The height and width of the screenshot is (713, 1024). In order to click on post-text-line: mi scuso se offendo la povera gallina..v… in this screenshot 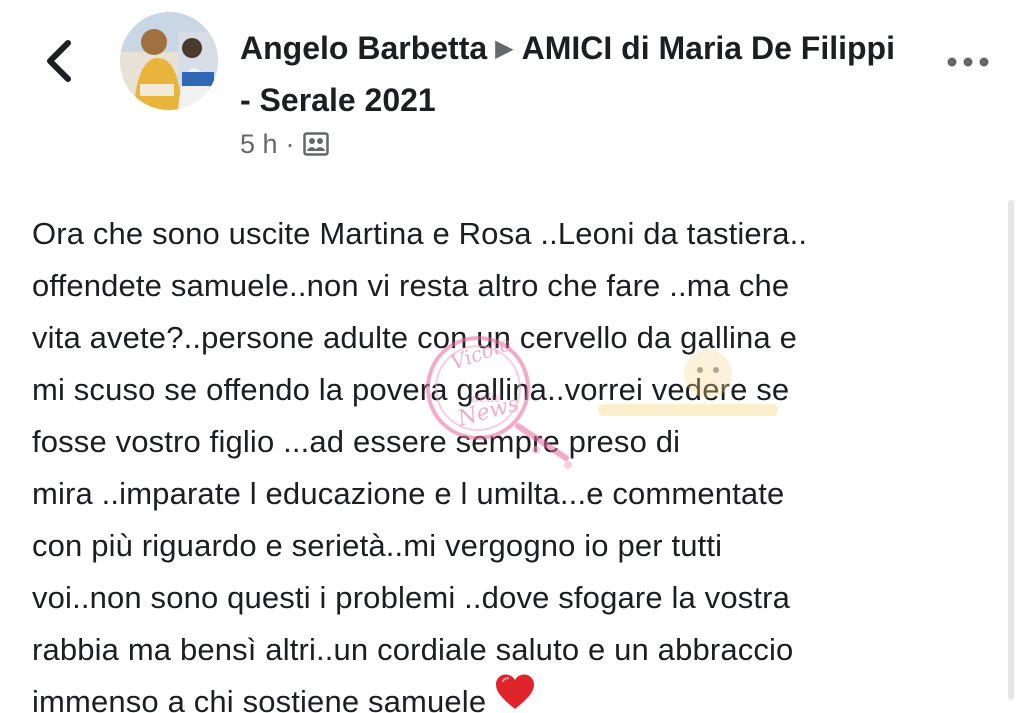, I will do `click(411, 389)`.